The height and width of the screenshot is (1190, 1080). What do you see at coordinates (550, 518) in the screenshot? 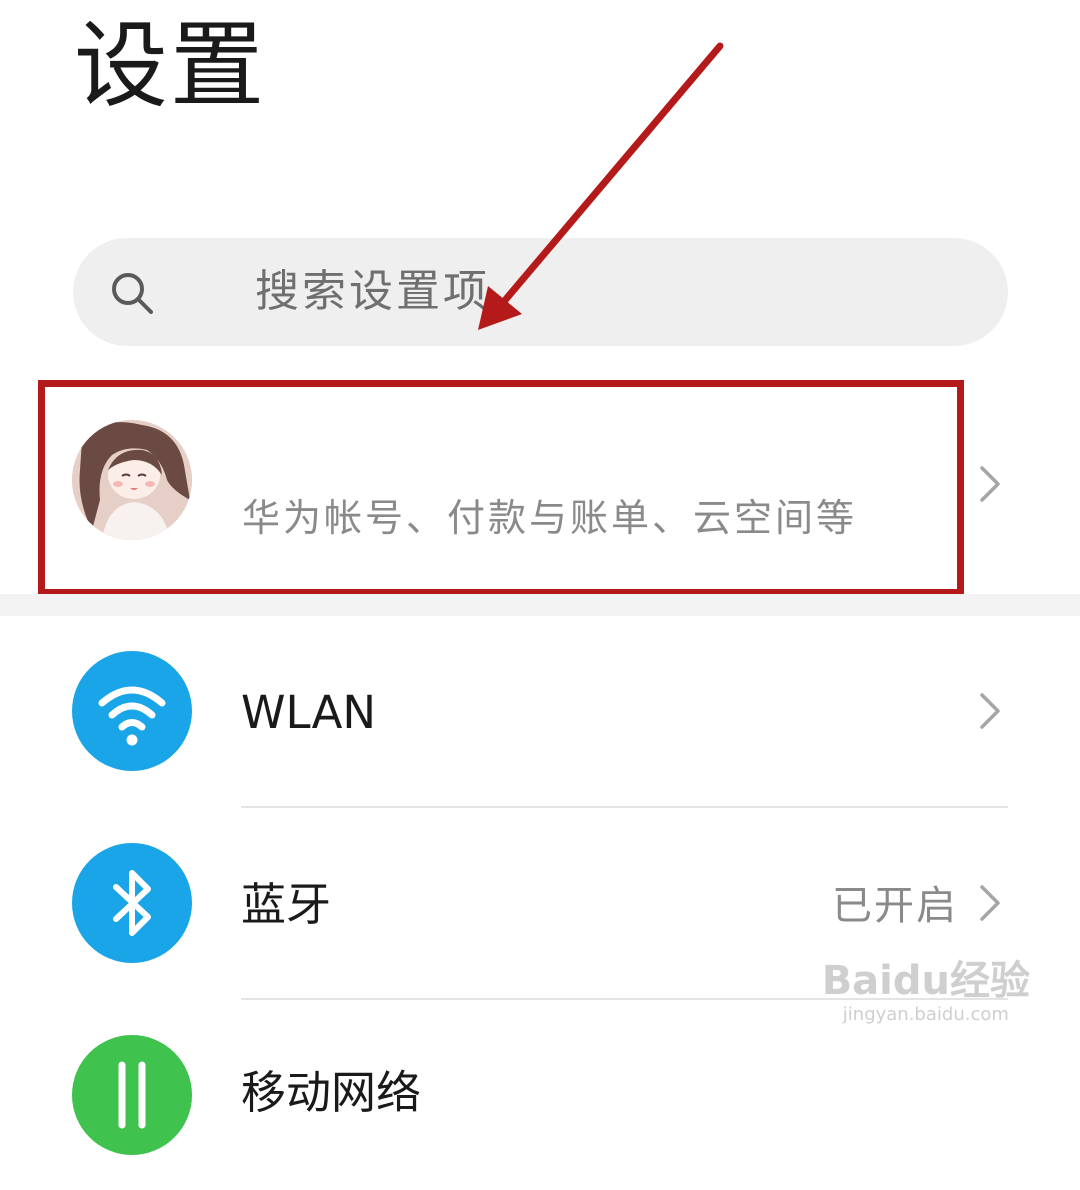
I see `account-subtitle: 华为帐号、付款与账单、云空间等` at bounding box center [550, 518].